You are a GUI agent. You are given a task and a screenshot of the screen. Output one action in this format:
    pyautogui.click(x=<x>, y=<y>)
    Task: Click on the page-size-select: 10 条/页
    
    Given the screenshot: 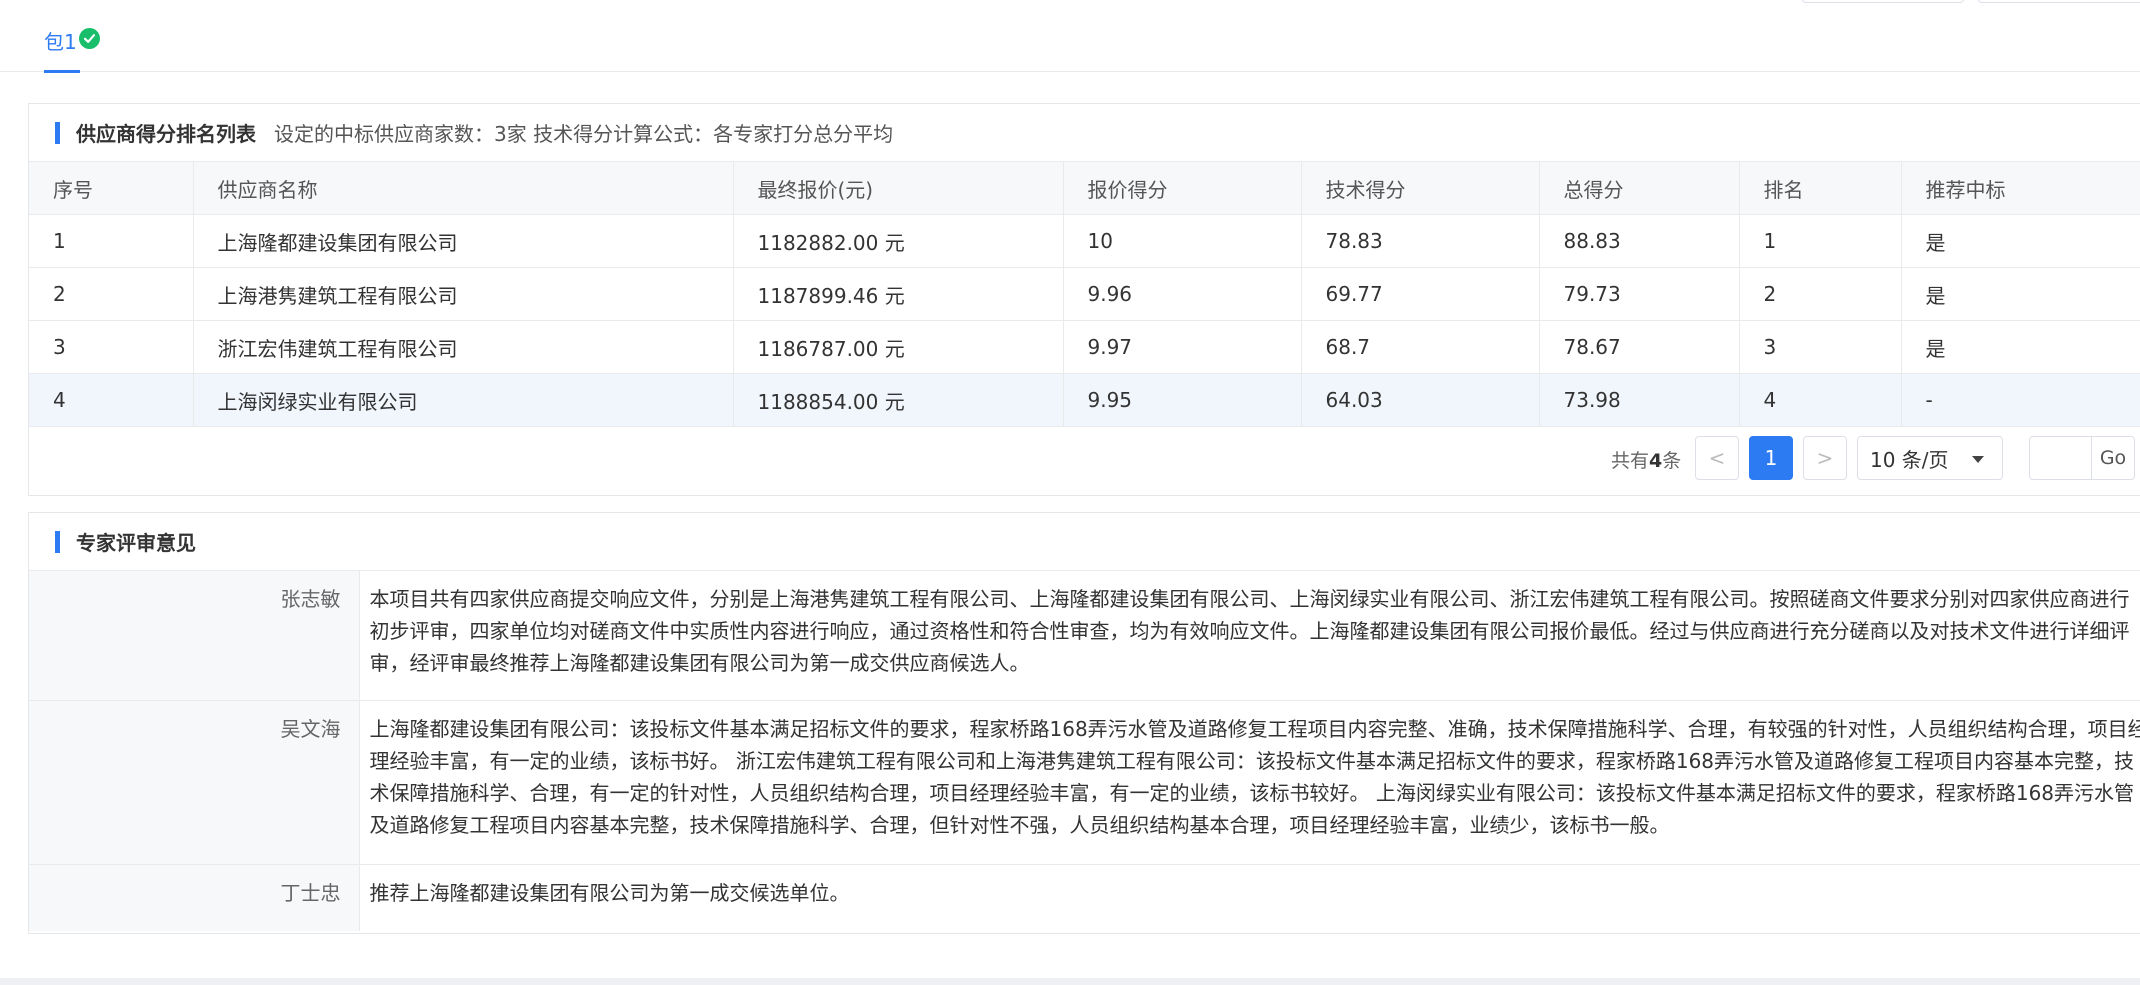 What is the action you would take?
    pyautogui.click(x=1930, y=458)
    